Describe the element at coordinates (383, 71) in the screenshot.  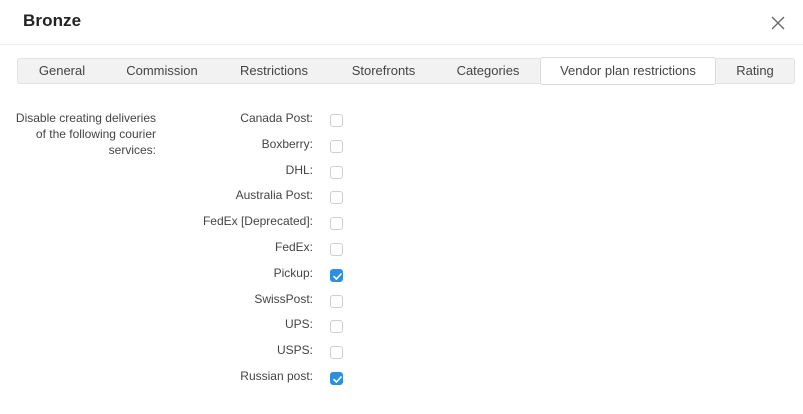
I see `tab-storefronts: Storefronts` at that location.